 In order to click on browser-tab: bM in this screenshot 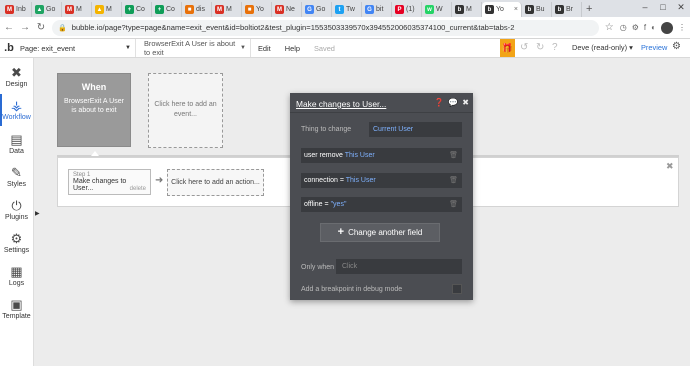, I will do `click(467, 9)`.